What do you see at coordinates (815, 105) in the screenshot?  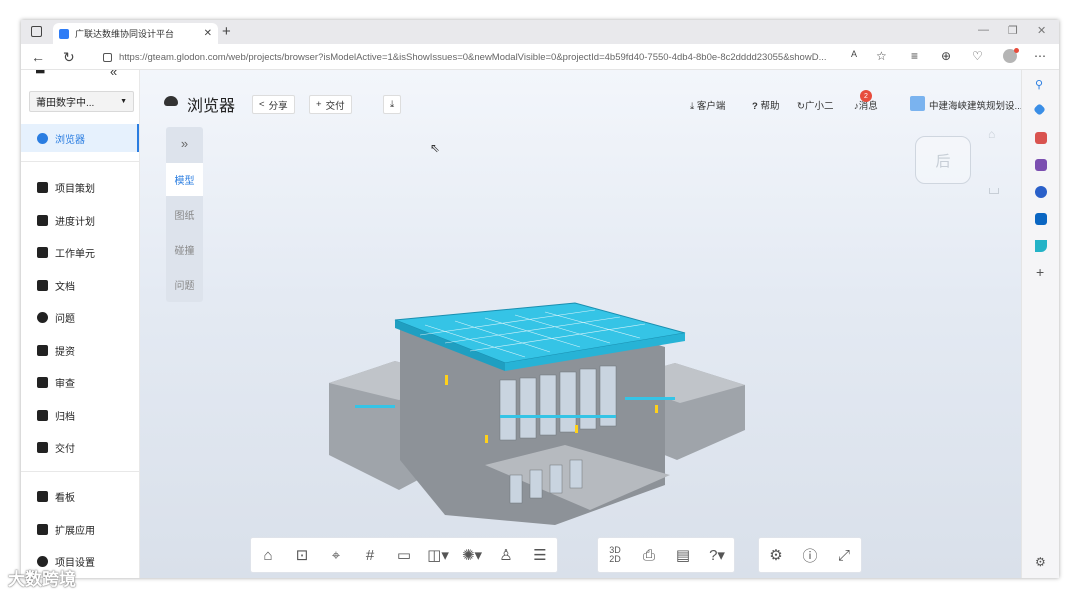 I see `assistant-link: ↻广小二` at bounding box center [815, 105].